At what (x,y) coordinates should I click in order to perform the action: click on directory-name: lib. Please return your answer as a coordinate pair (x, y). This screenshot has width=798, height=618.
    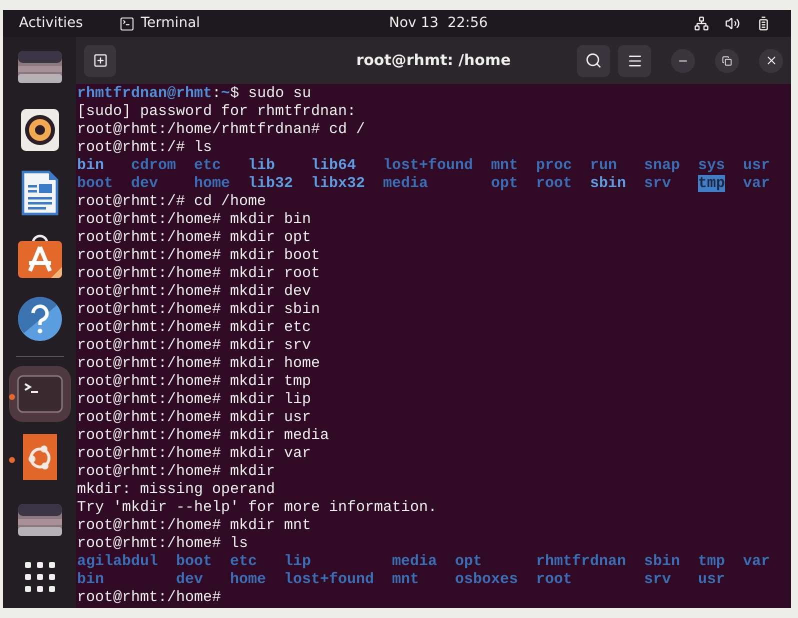
    Looking at the image, I should click on (262, 165).